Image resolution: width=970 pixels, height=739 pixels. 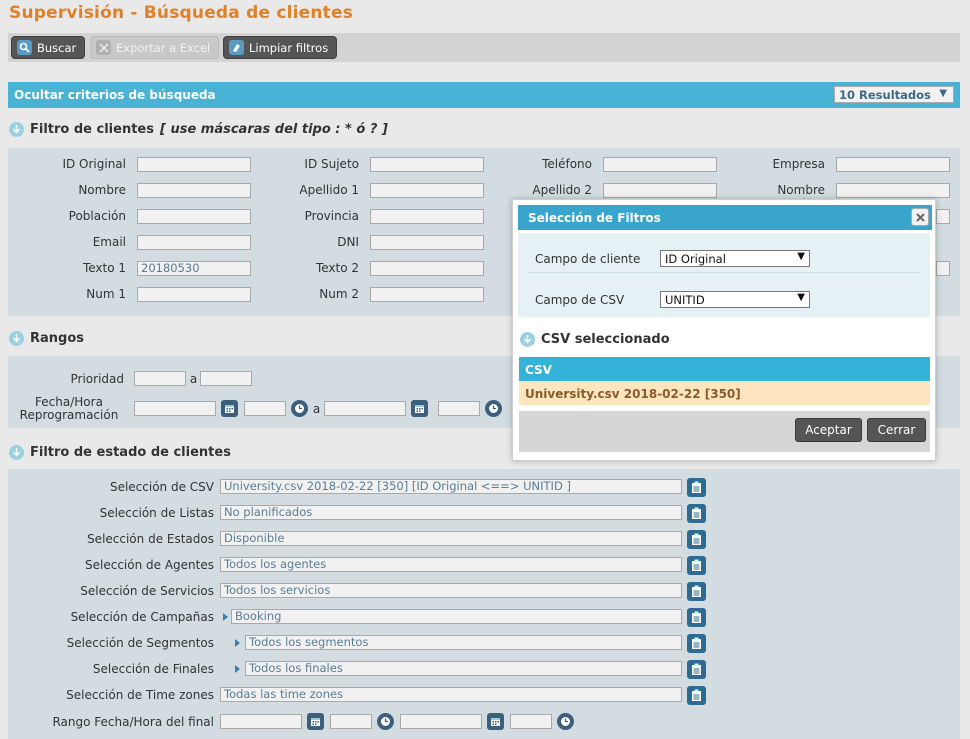 What do you see at coordinates (427, 164) in the screenshot?
I see `id-sujeto-input` at bounding box center [427, 164].